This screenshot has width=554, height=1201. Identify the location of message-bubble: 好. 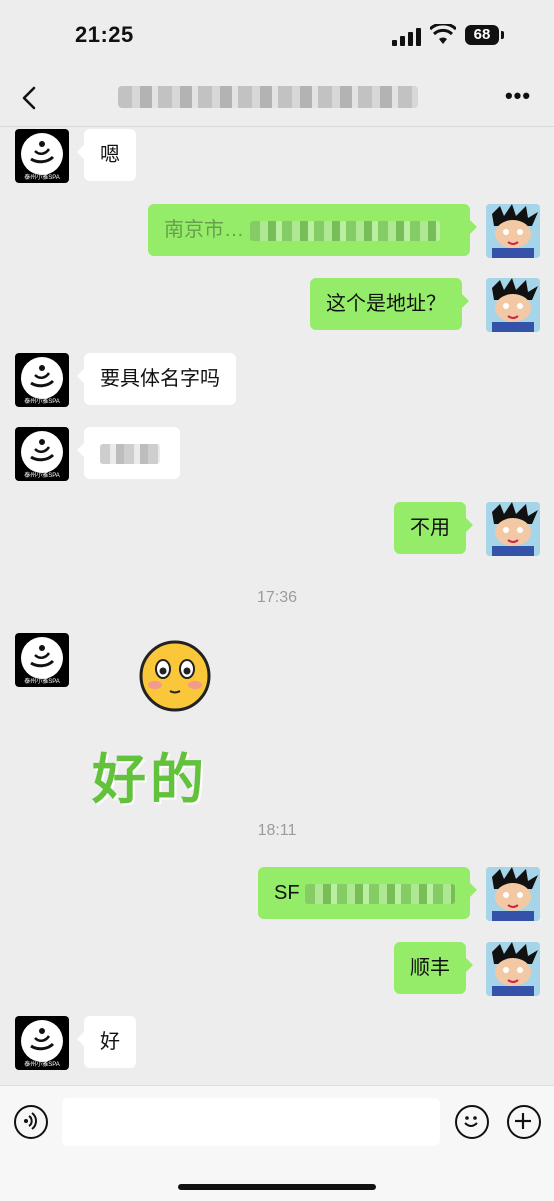
(106, 1042).